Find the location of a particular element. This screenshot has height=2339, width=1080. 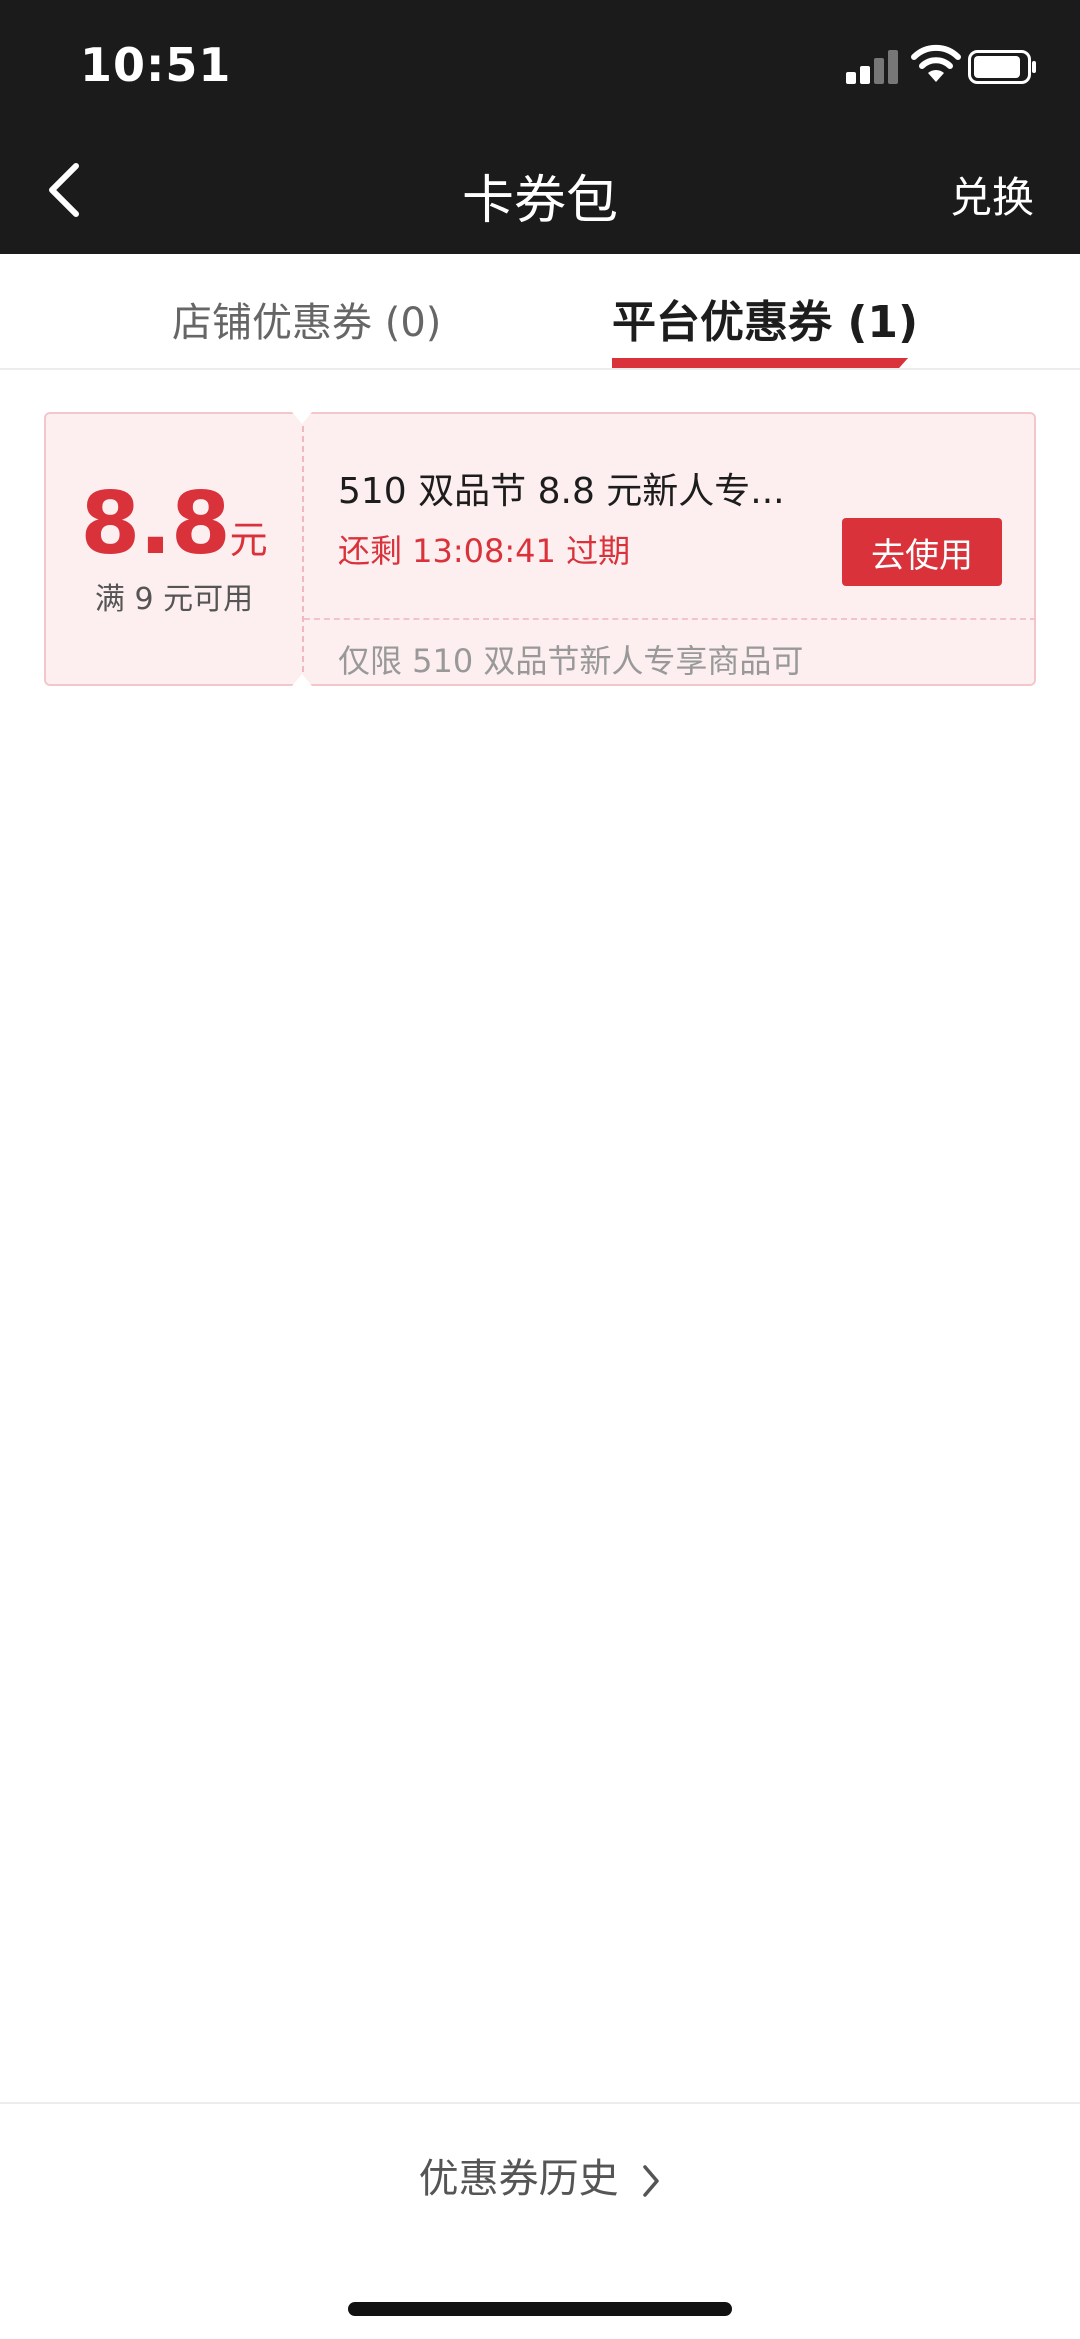

coupon-amount-unit: 元 is located at coordinates (248, 540).